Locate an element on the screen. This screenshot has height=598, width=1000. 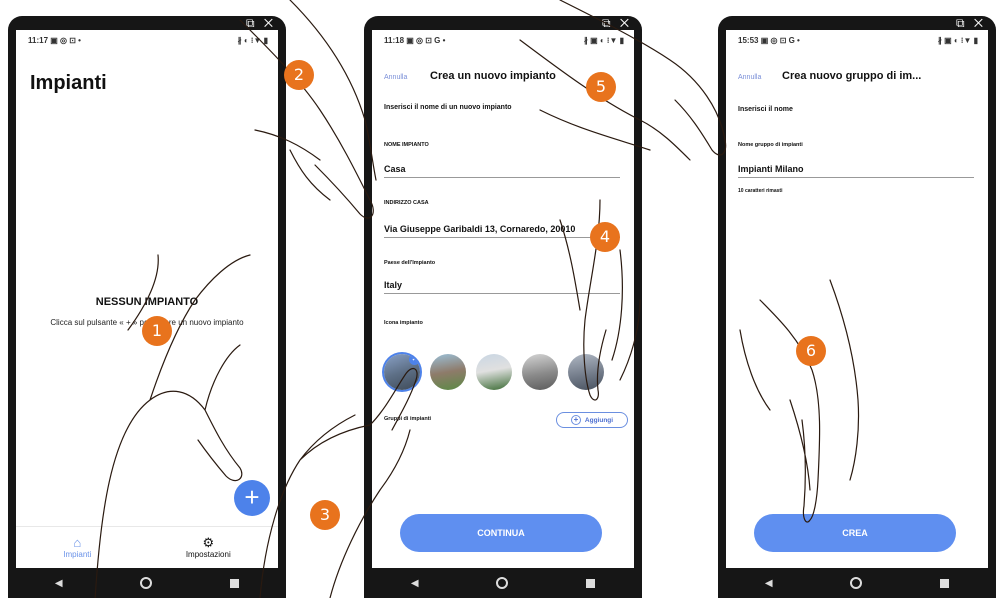
icon-label: Icona impianto is located at coordinates (403, 323).